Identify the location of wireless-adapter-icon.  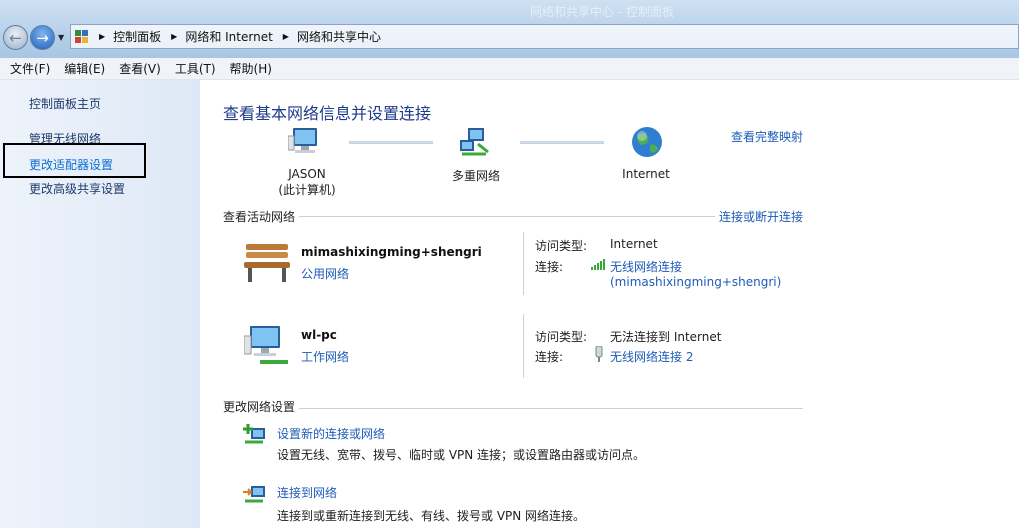
(599, 355).